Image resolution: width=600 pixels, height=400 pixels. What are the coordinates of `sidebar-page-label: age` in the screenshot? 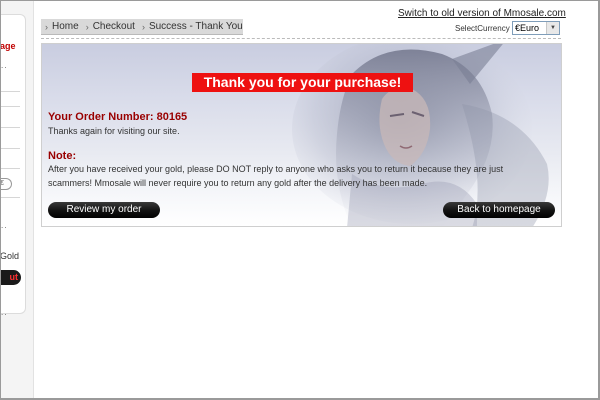 It's located at (8, 46).